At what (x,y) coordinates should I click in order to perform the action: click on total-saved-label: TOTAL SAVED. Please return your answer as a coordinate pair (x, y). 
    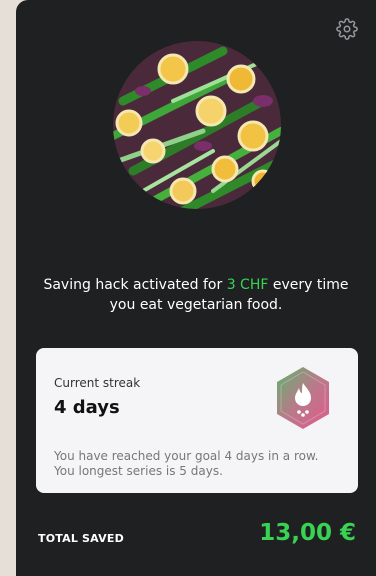
    Looking at the image, I should click on (81, 538).